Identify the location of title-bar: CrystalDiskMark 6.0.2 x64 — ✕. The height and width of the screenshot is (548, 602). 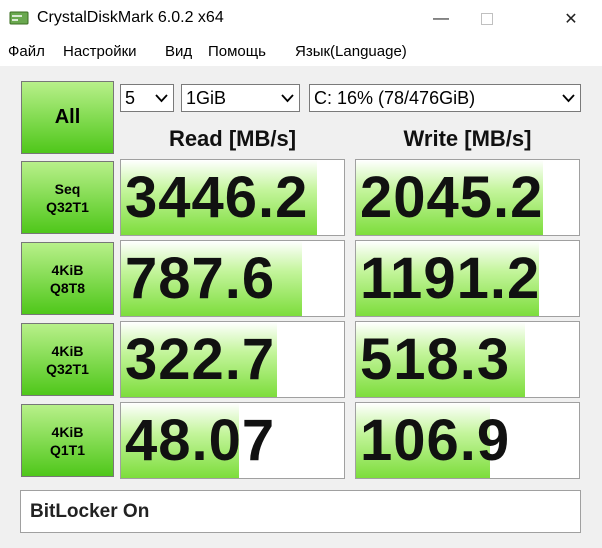
(301, 19).